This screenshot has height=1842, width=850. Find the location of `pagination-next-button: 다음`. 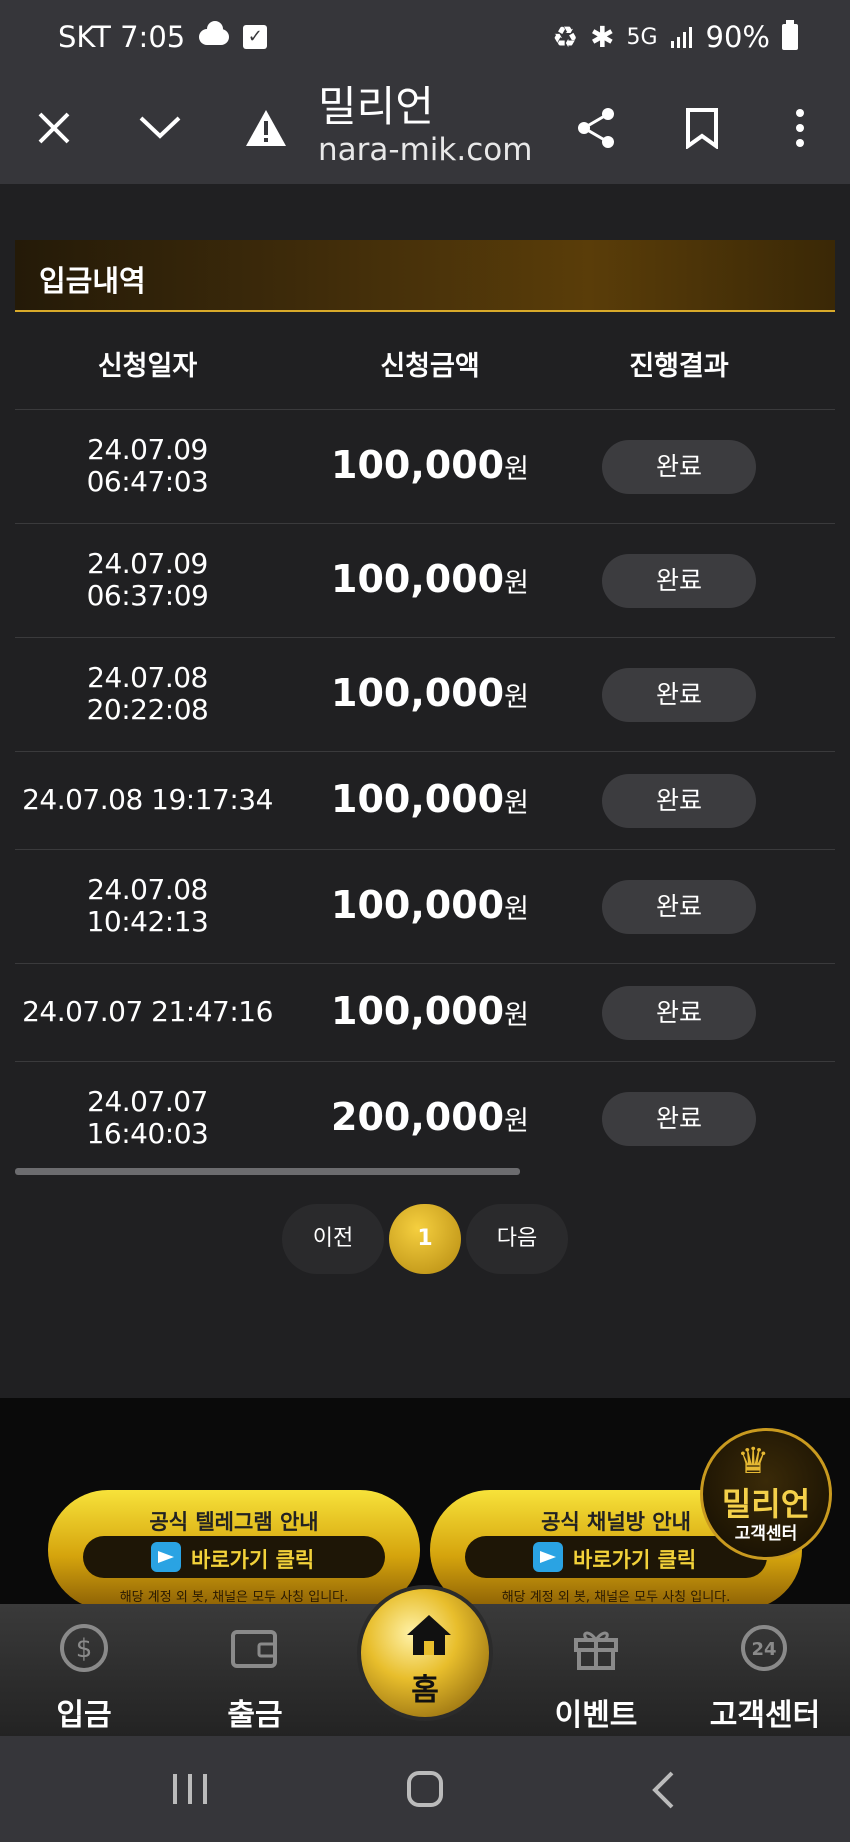

pagination-next-button: 다음 is located at coordinates (517, 1239).